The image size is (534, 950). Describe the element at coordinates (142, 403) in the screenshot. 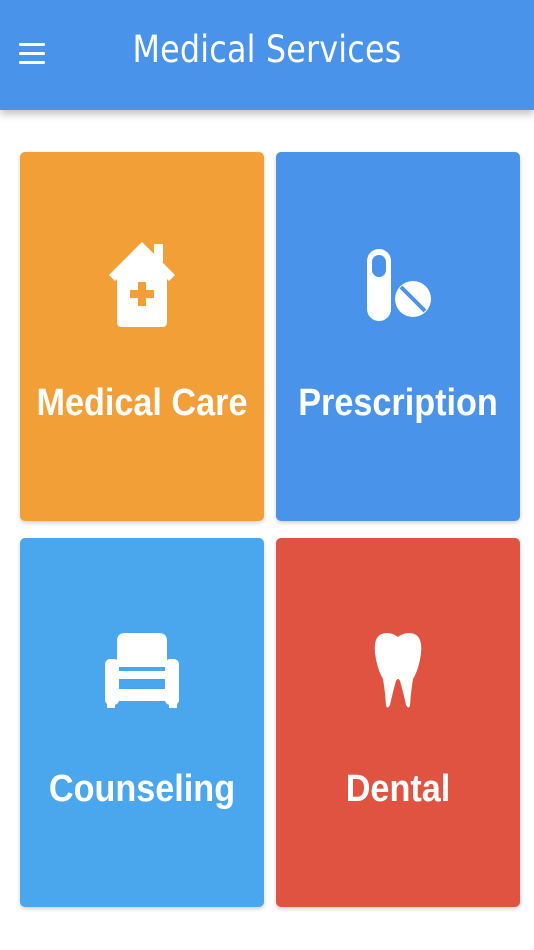

I see `medical-care-label: Medical Care` at that location.